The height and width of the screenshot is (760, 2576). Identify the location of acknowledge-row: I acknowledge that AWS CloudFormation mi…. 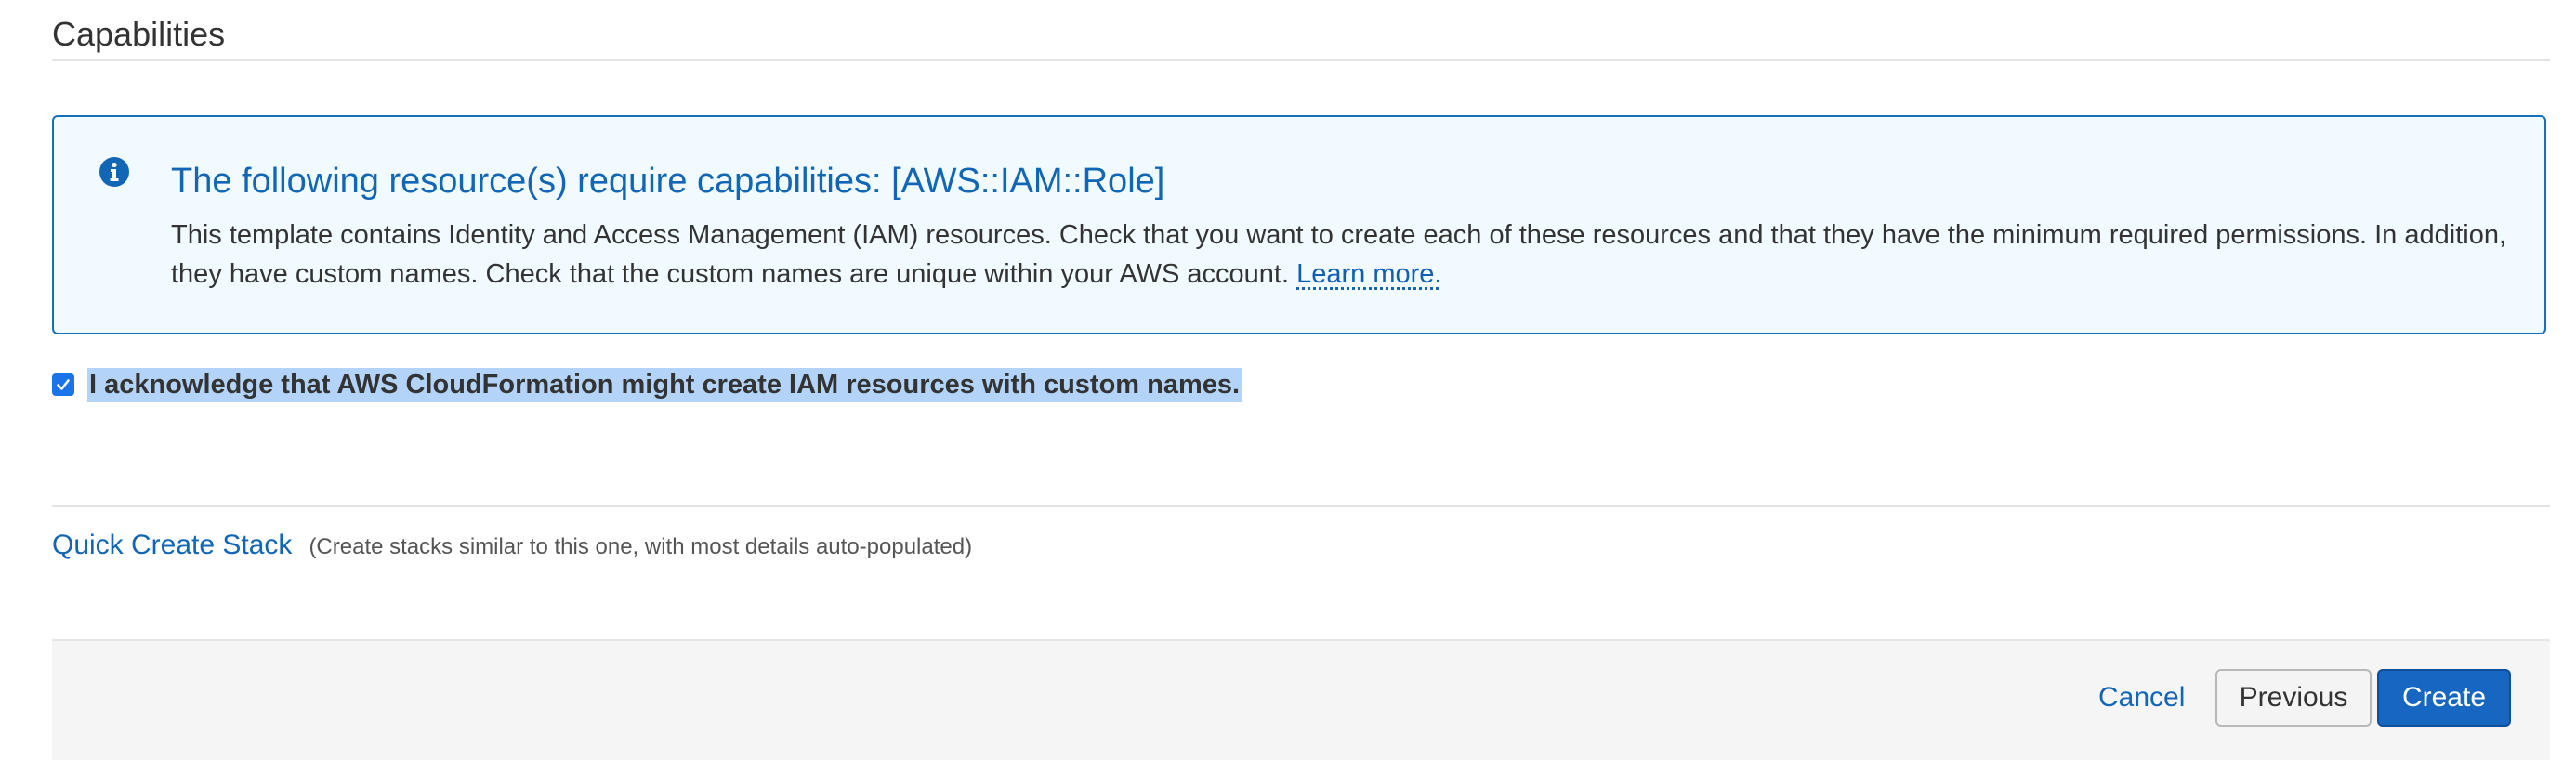
(647, 384).